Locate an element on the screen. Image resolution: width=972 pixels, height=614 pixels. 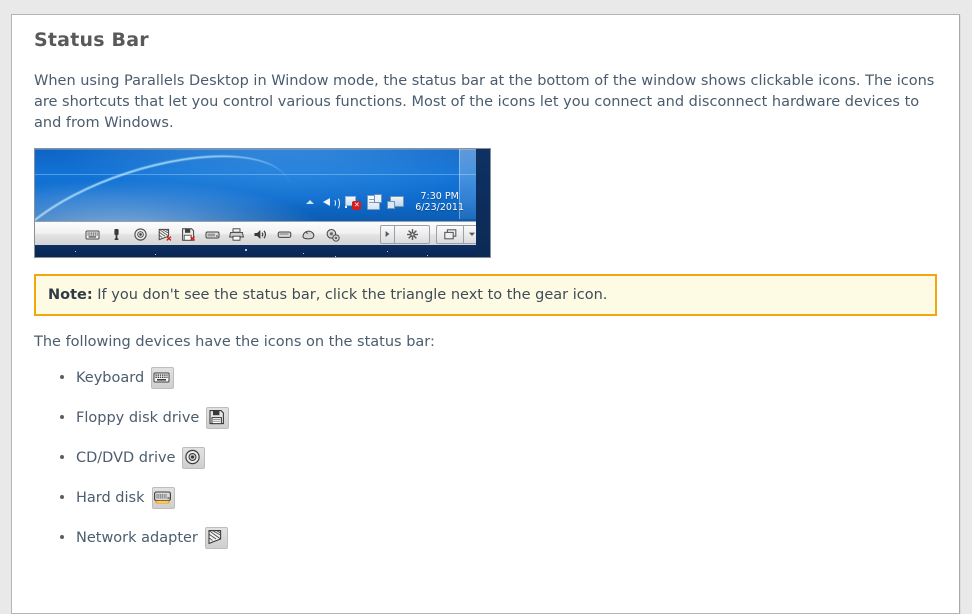
status-bar-screenshot-image: ✕ 7:30 PM 6/23/2011 is located at coordinates (262, 203).